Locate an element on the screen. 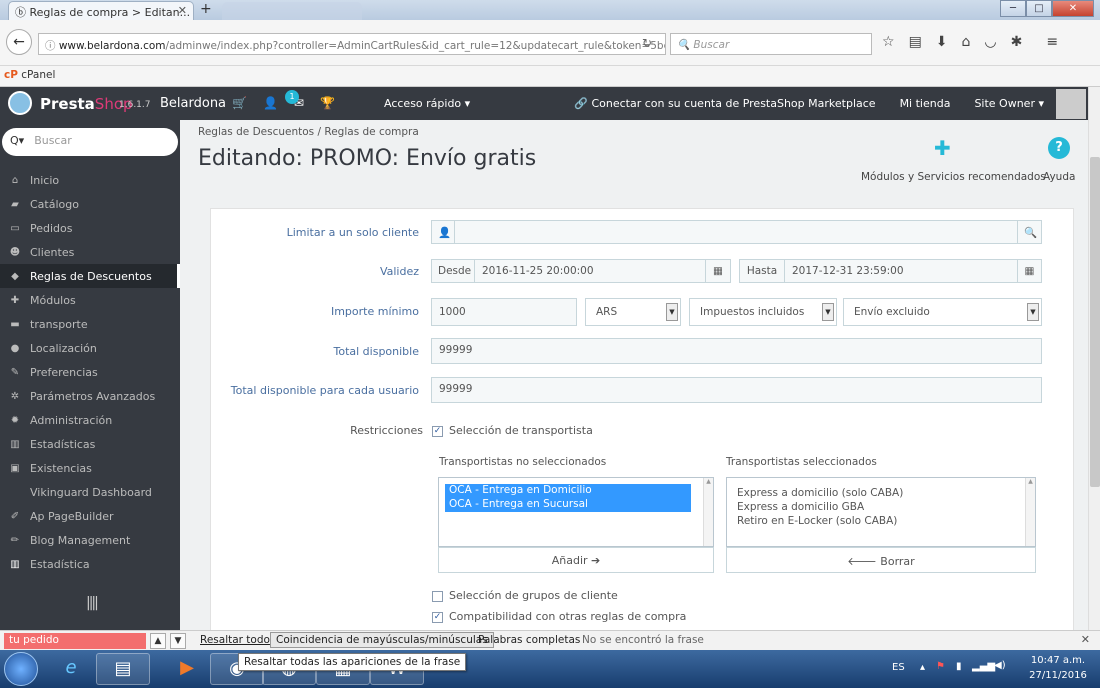 The height and width of the screenshot is (688, 1100). pocket-icon: ◡ is located at coordinates (990, 42).